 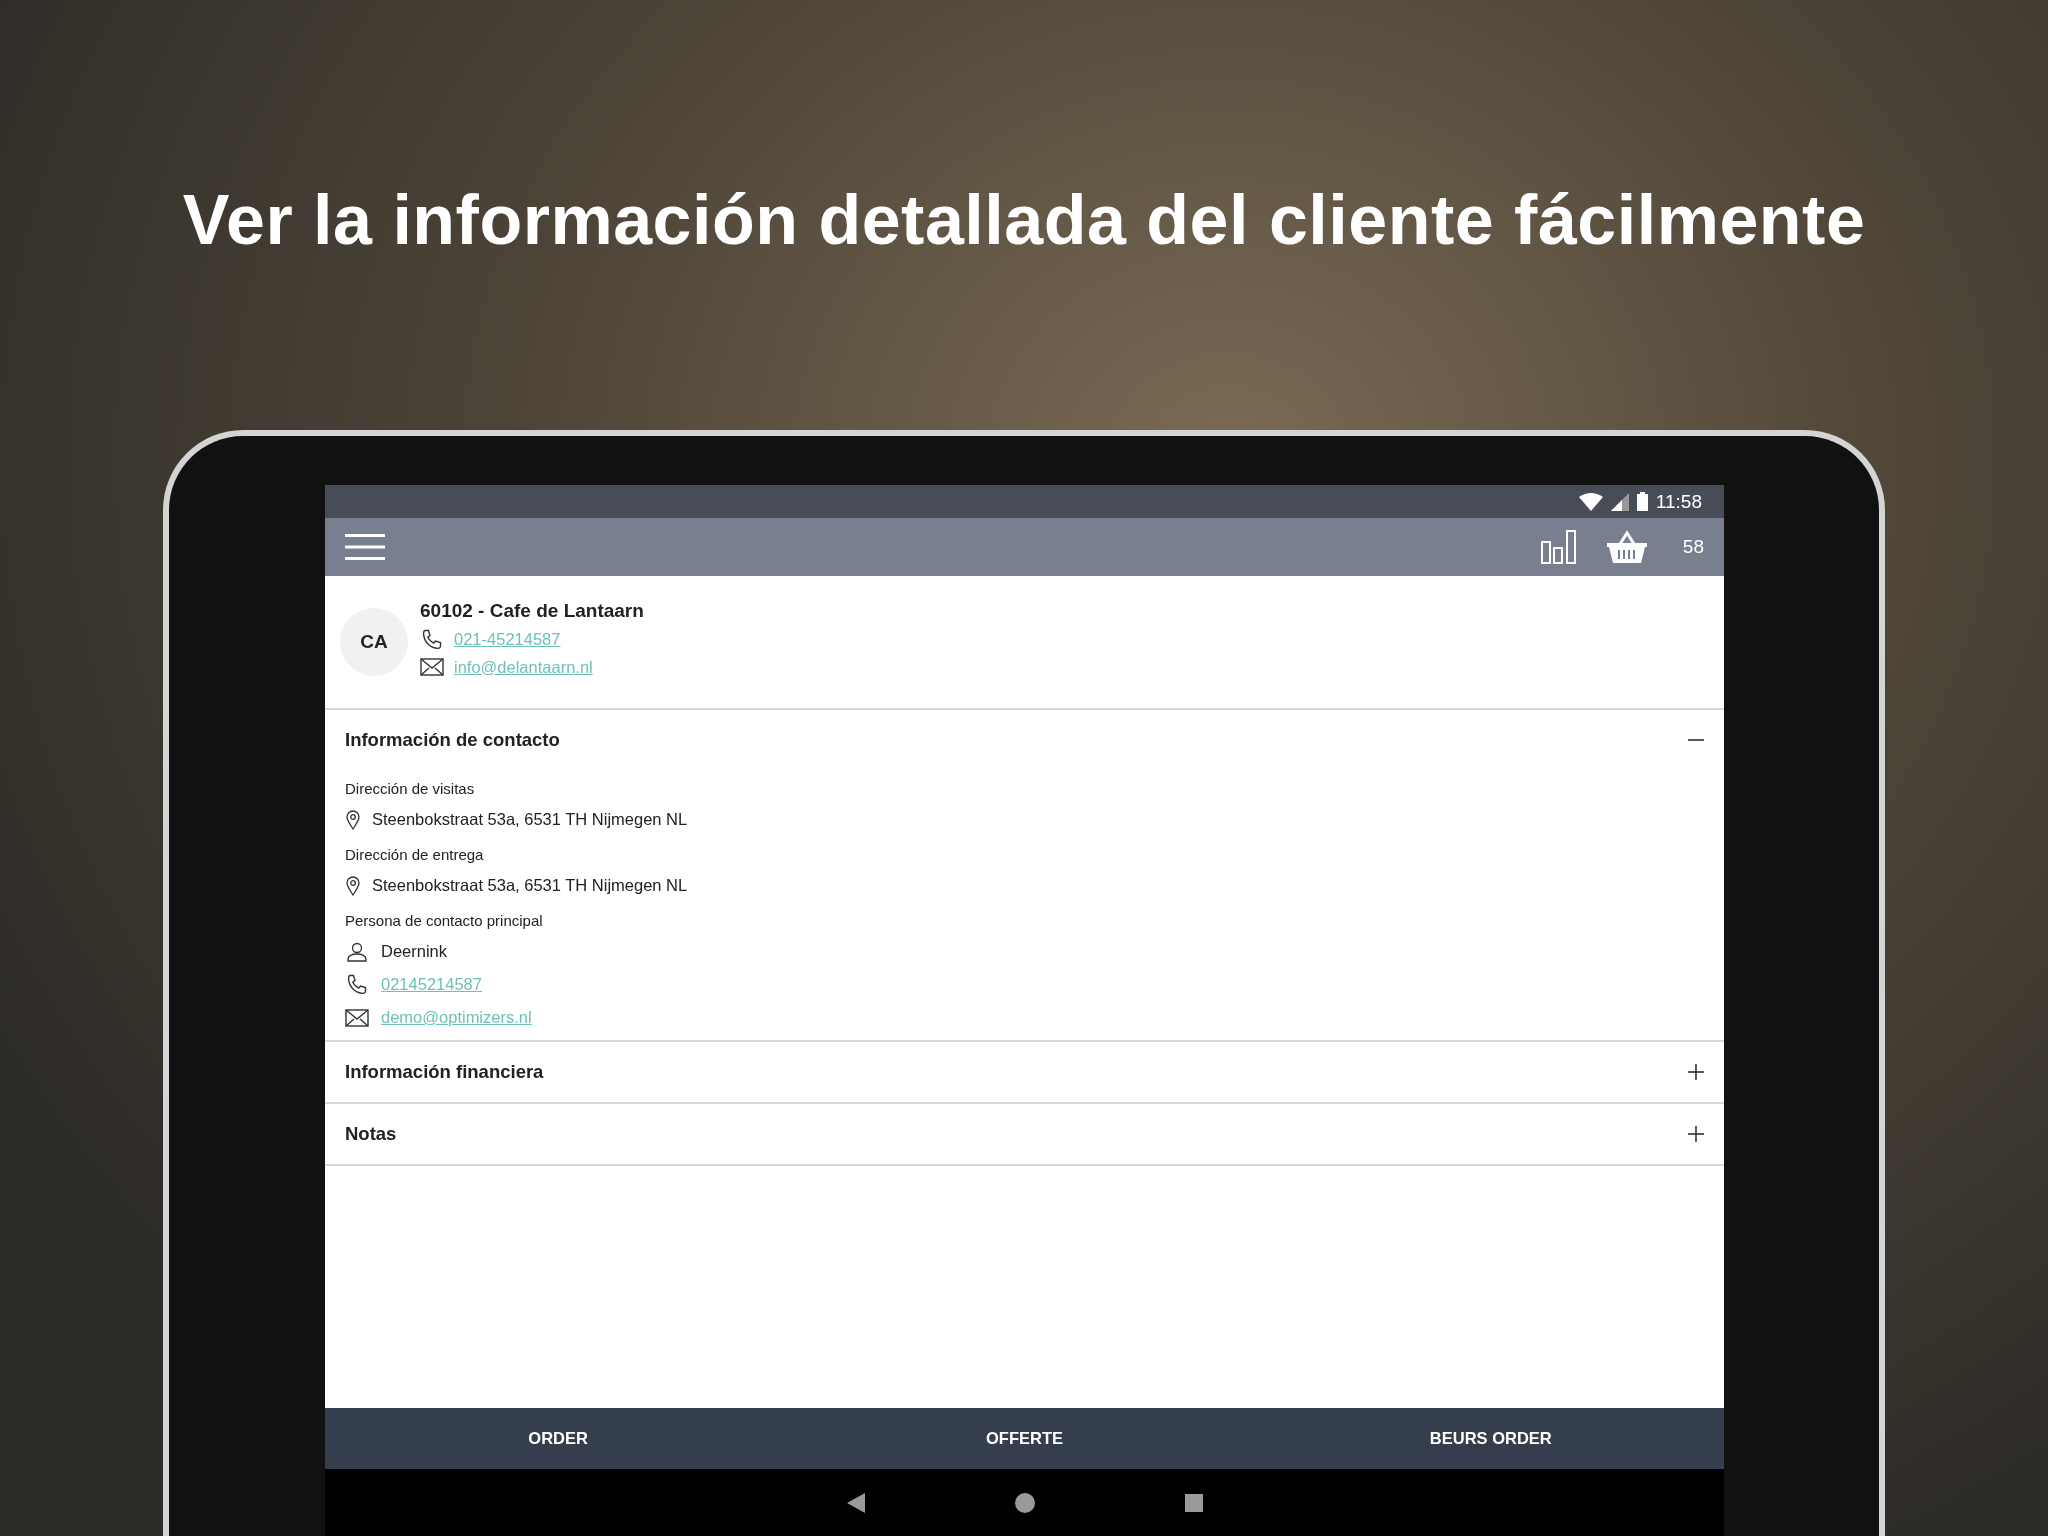 I want to click on field-label: Persona de contacto principal, so click(x=444, y=920).